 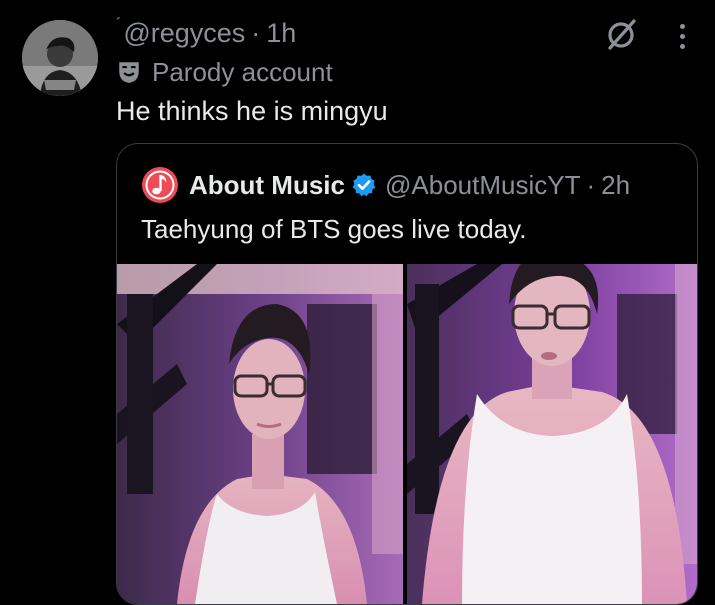 I want to click on avatar, so click(x=60, y=58).